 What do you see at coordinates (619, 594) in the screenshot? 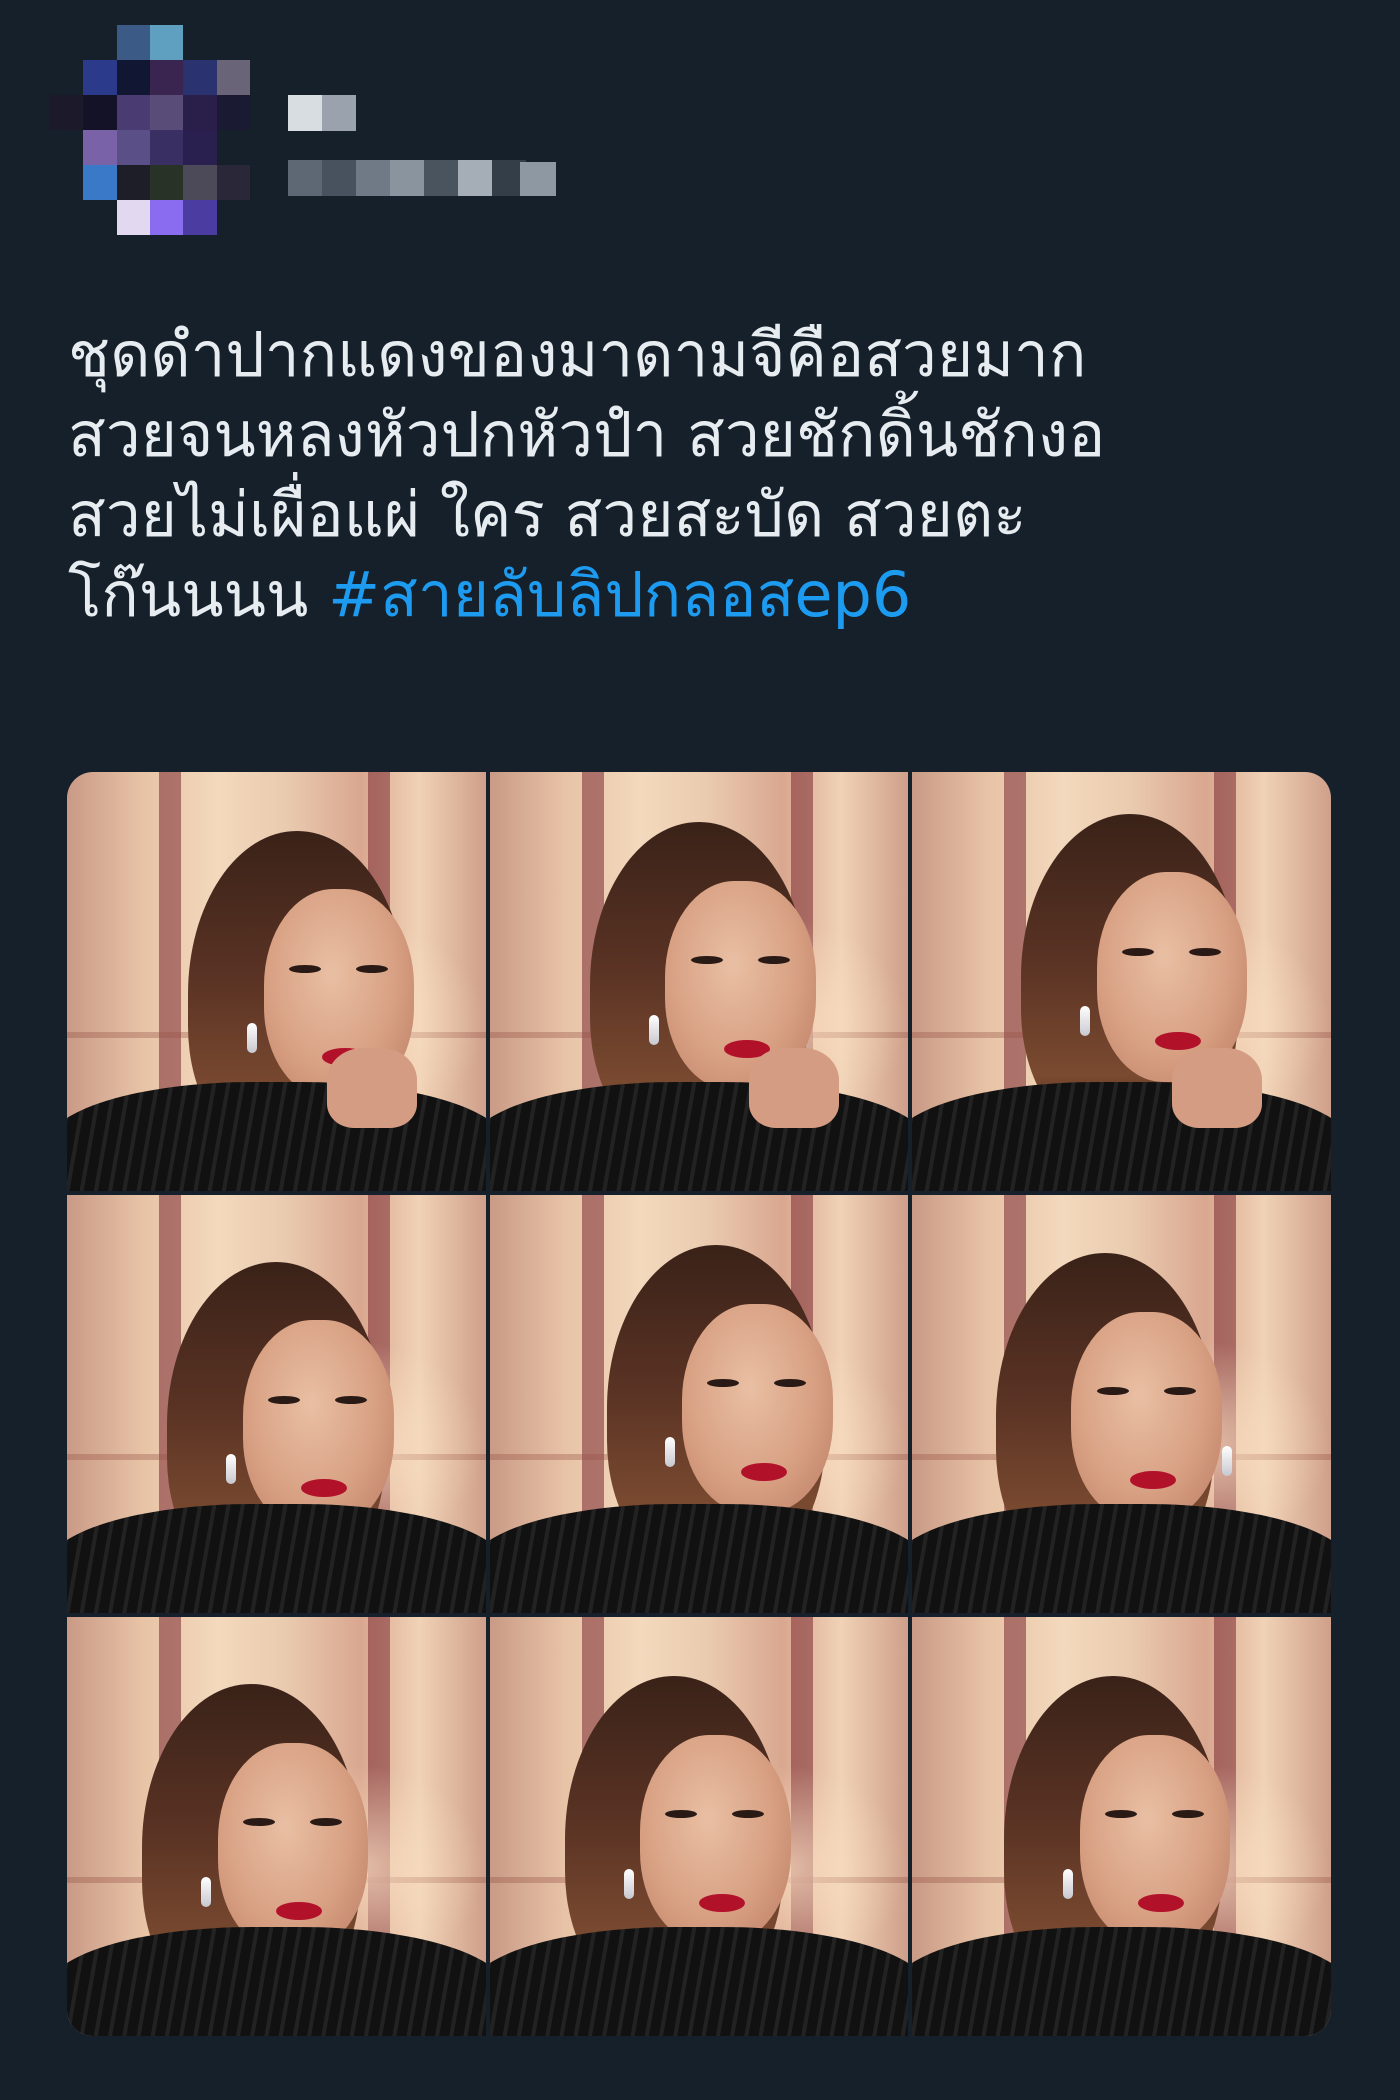
I see `hashtag-link: #สายลับลิปกลอสep6` at bounding box center [619, 594].